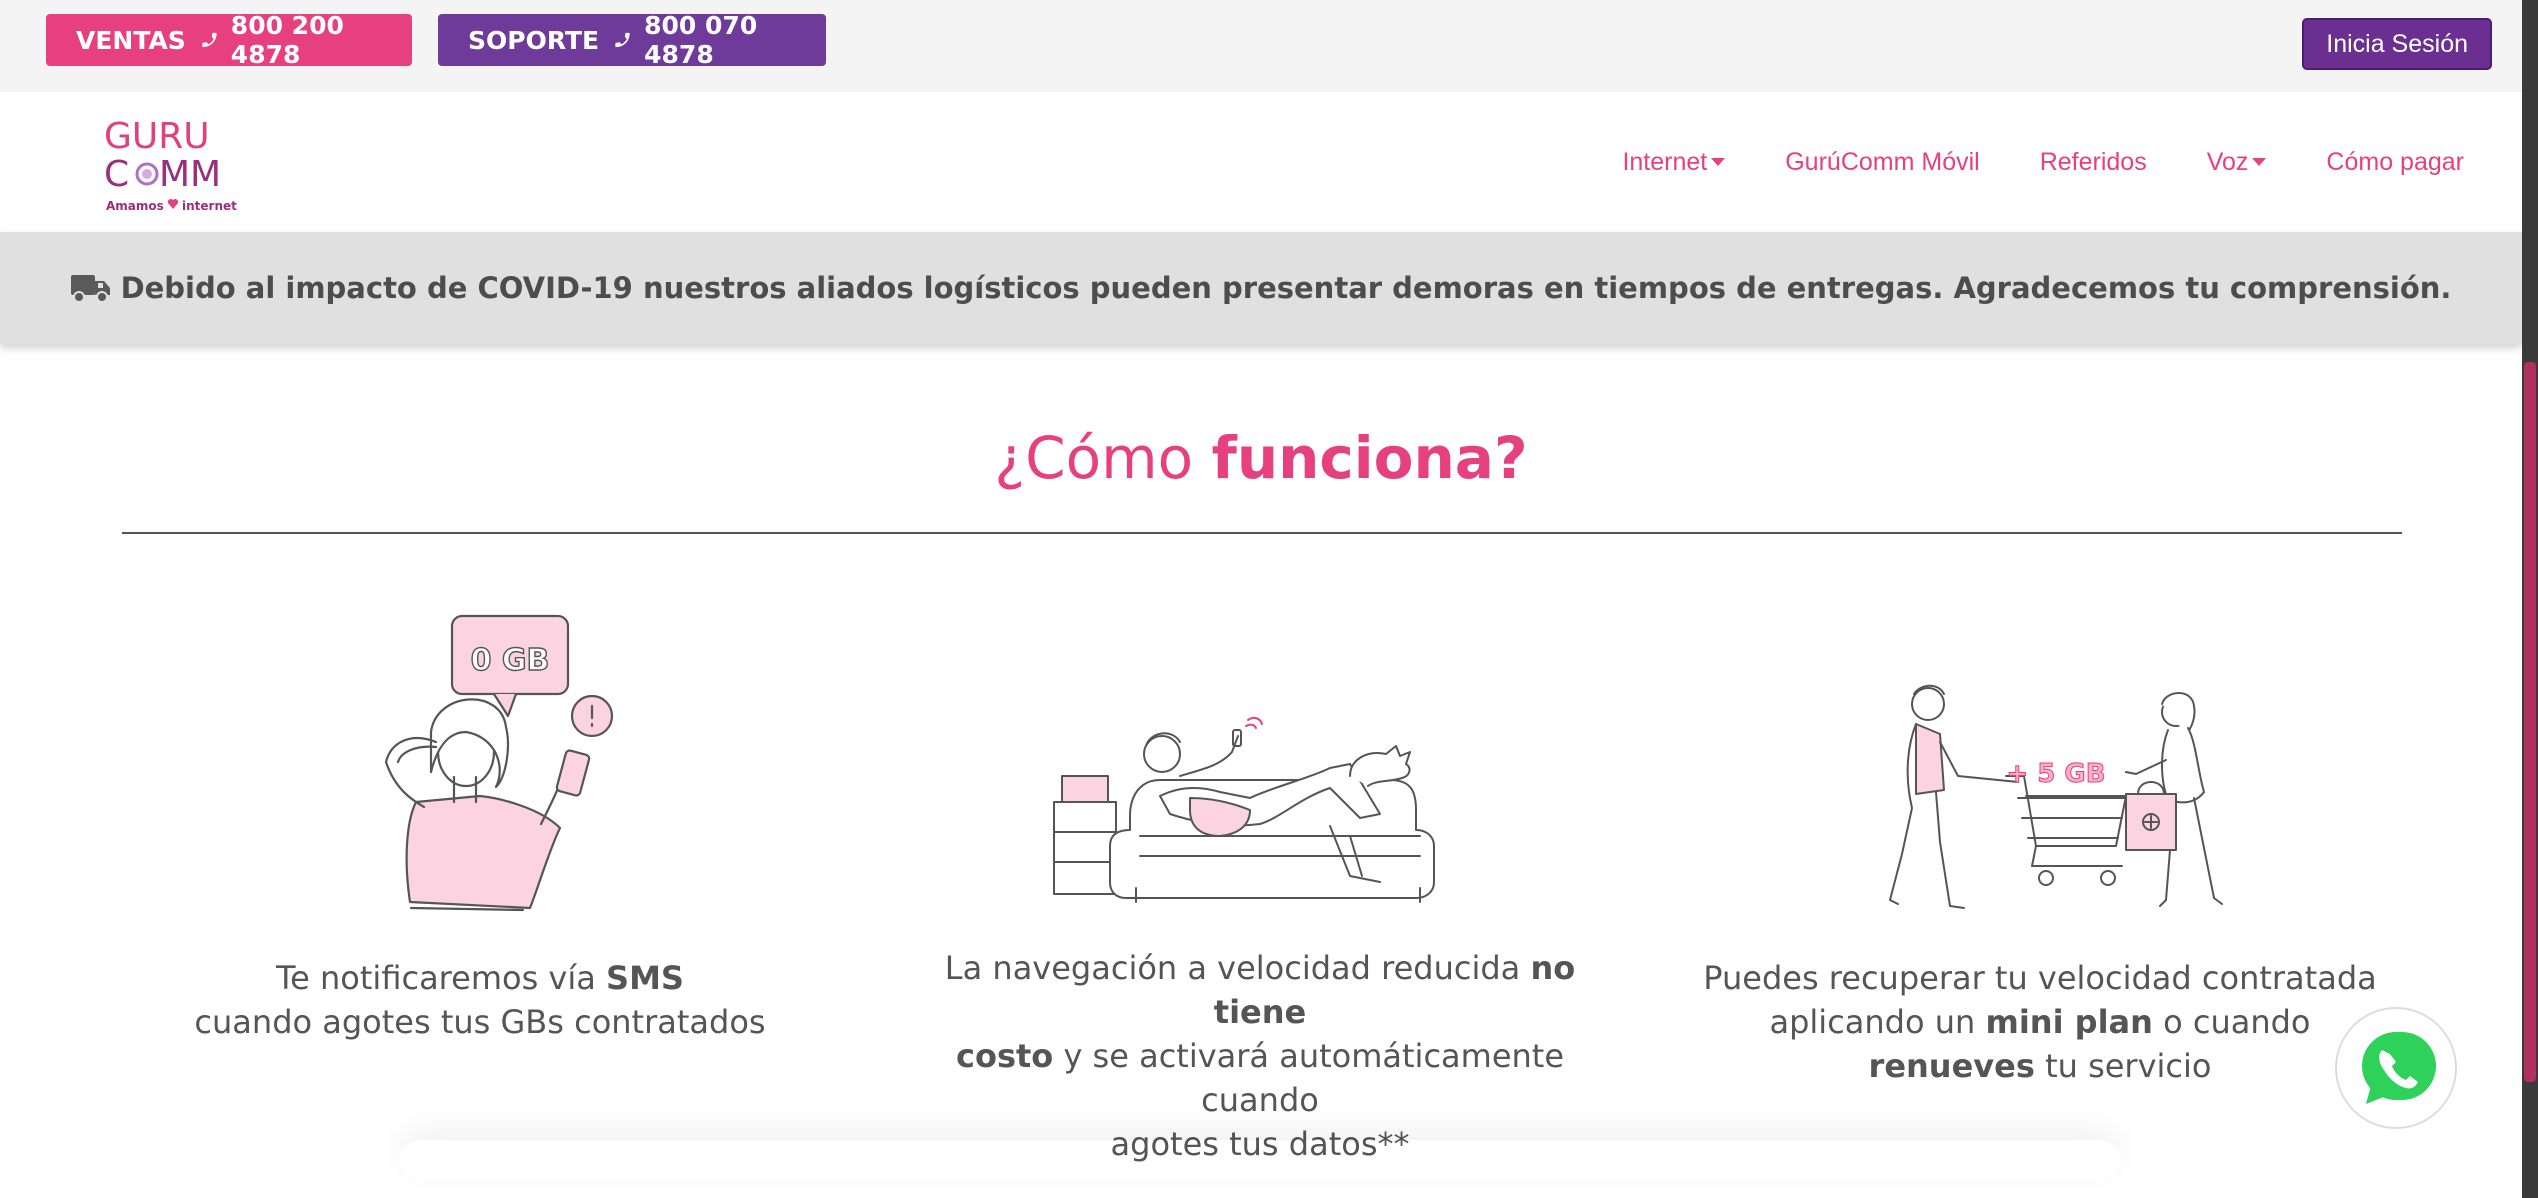 This screenshot has width=2538, height=1198. Describe the element at coordinates (2123, 1066) in the screenshot. I see `text-span: tu servicio` at that location.